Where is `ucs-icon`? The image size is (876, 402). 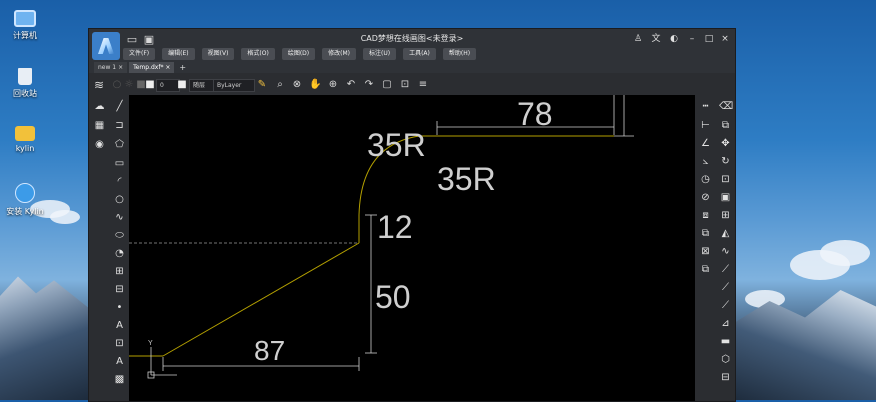 ucs-icon is located at coordinates (162, 363).